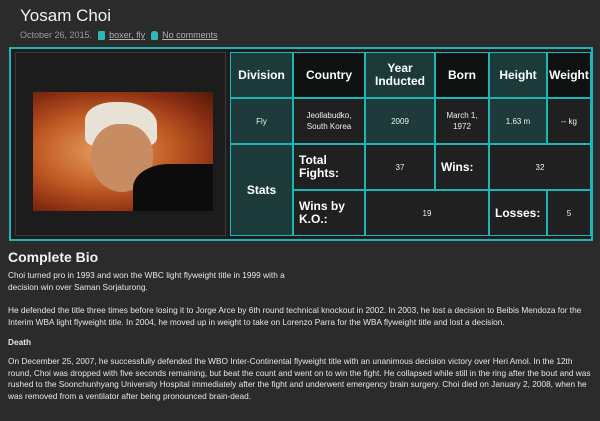 The image size is (600, 421). Describe the element at coordinates (102, 35) in the screenshot. I see `document-icon` at that location.